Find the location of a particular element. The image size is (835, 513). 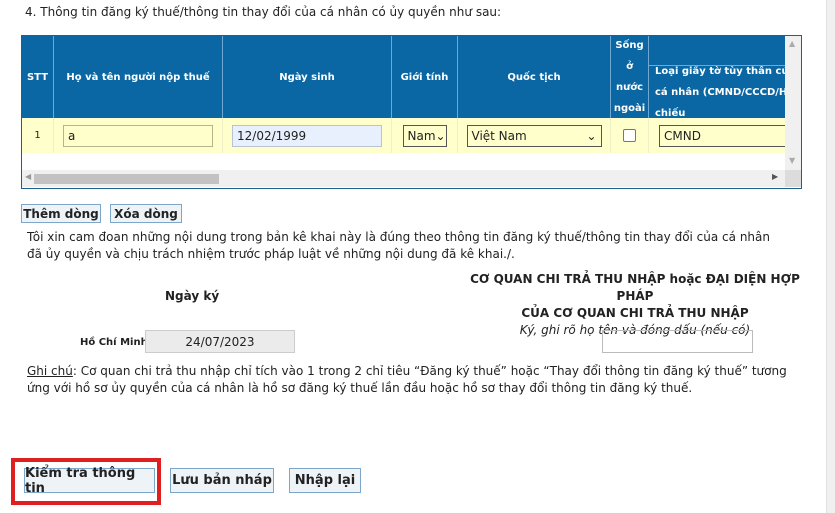

header-abroad: Sống ở nước ngoài is located at coordinates (630, 77).